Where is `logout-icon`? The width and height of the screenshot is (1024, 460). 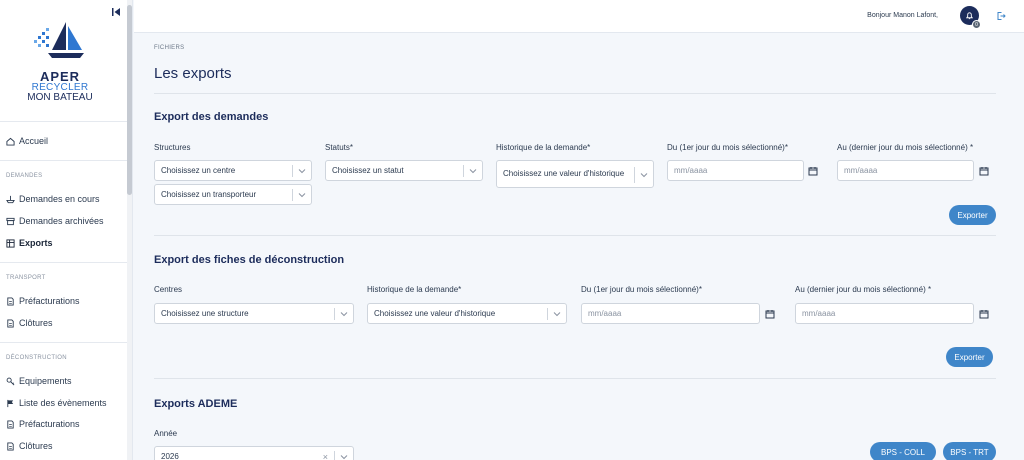
logout-icon is located at coordinates (1001, 16).